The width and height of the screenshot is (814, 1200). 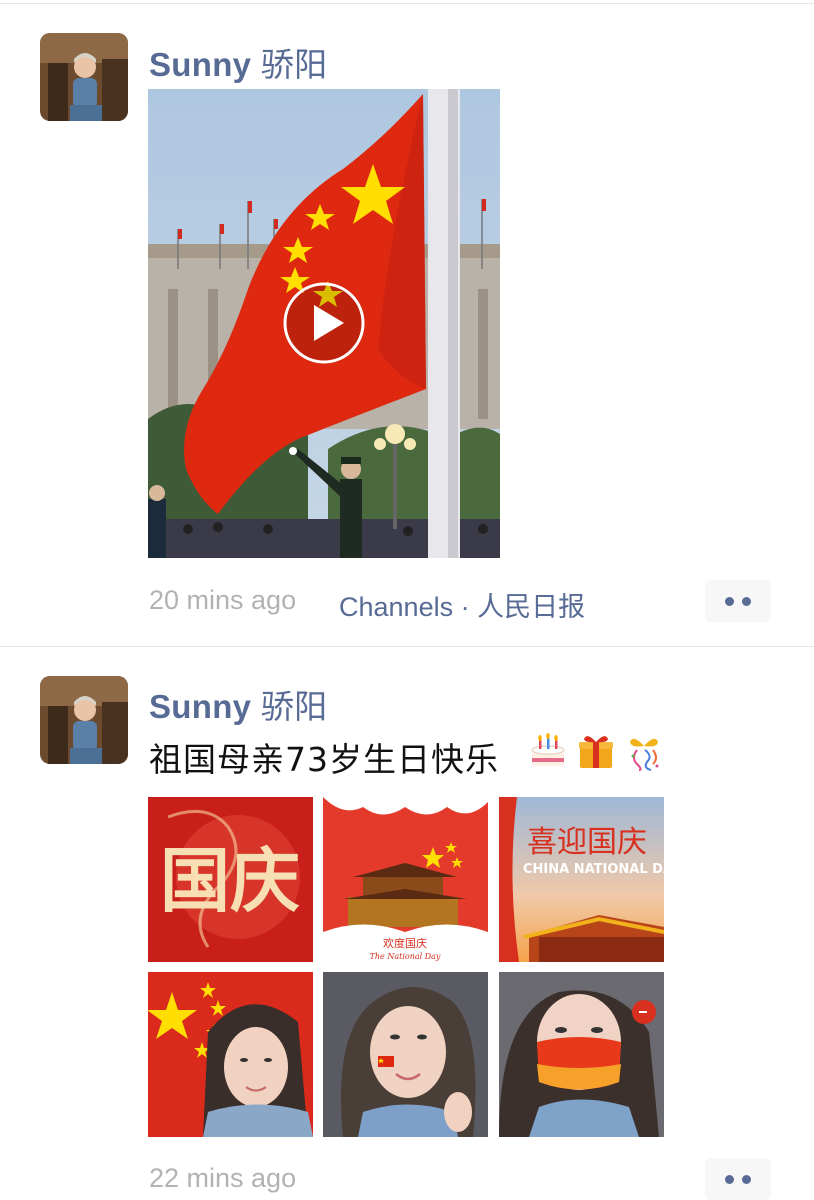 What do you see at coordinates (223, 1178) in the screenshot?
I see `post-time: 22 mins ago` at bounding box center [223, 1178].